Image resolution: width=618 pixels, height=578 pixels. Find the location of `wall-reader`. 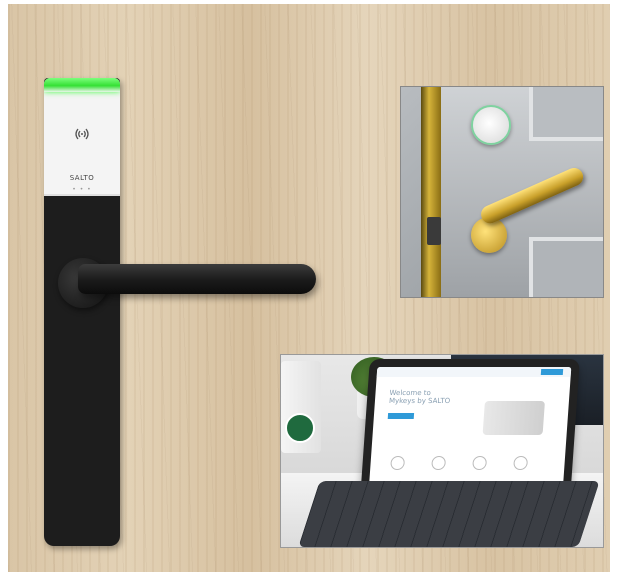

wall-reader is located at coordinates (491, 125).